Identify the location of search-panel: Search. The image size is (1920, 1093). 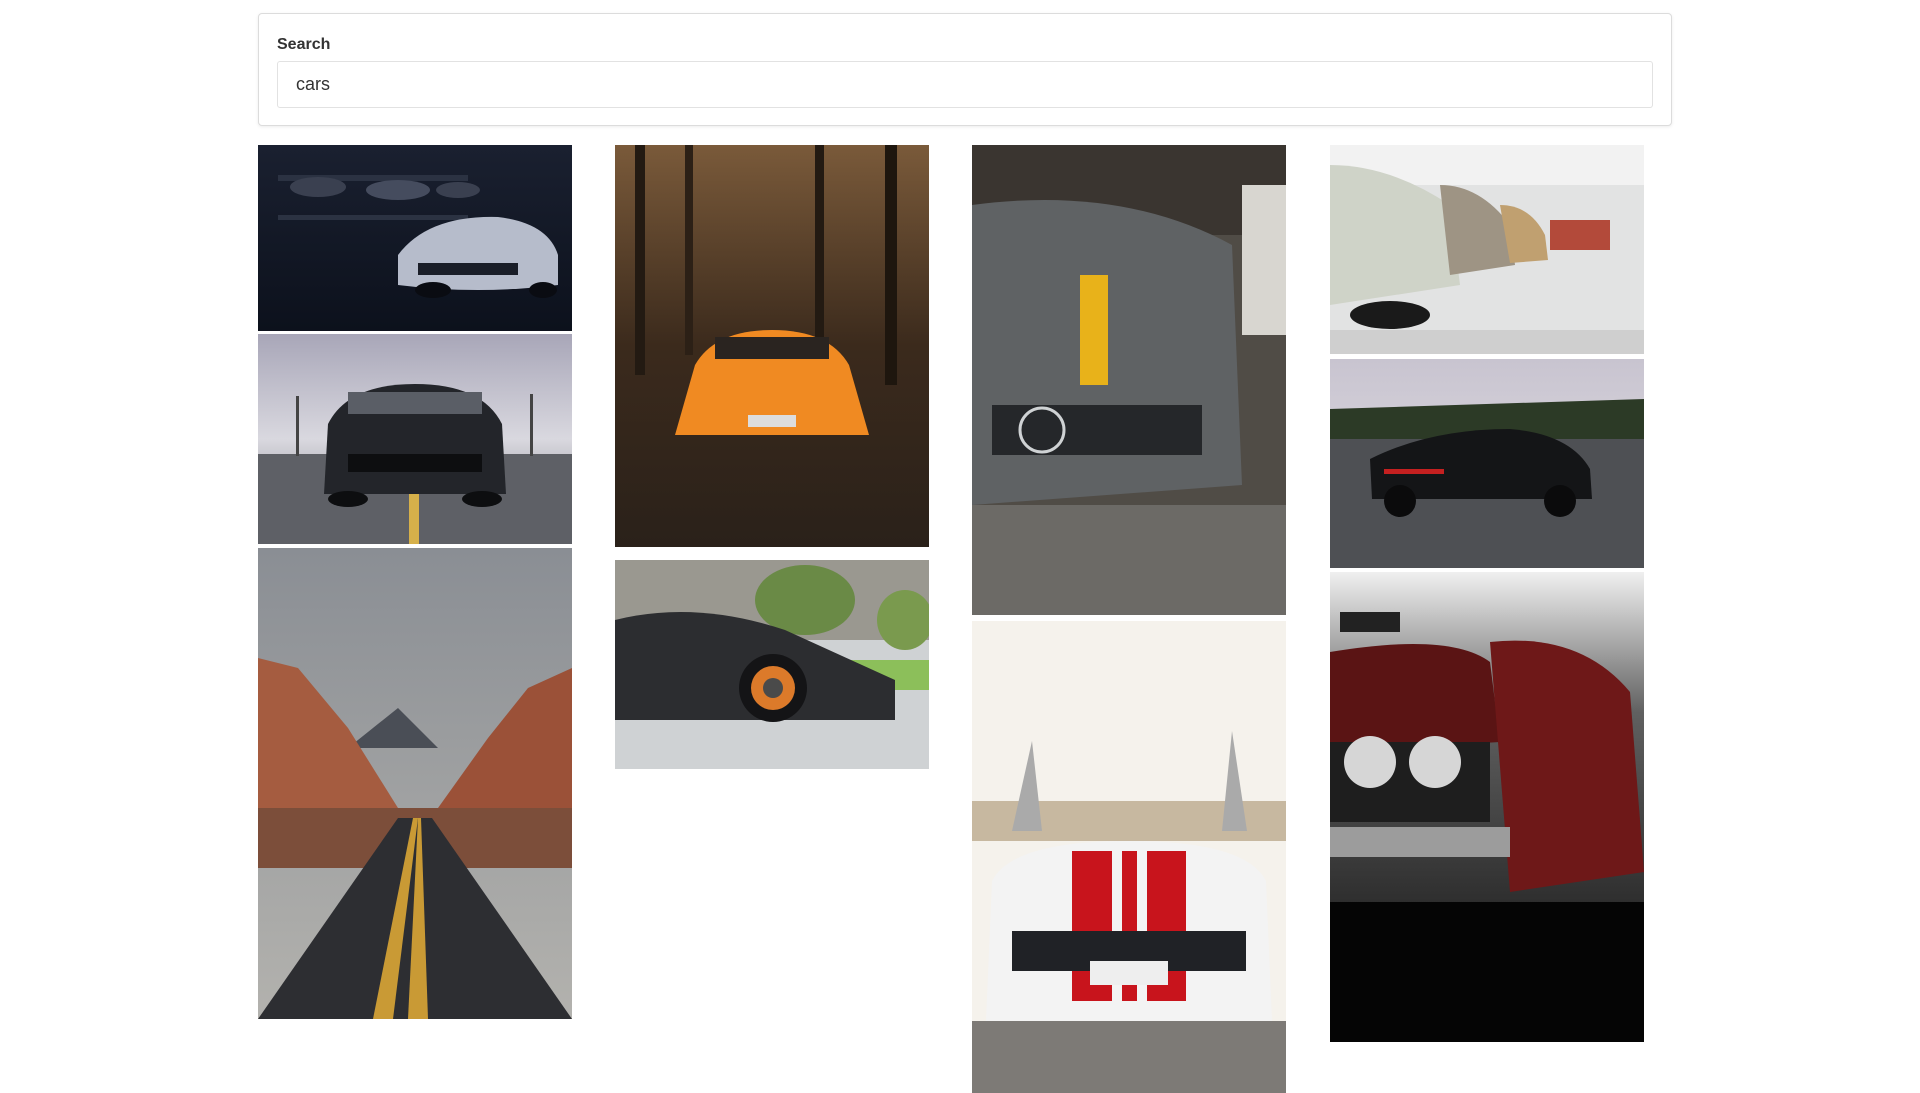
(965, 69).